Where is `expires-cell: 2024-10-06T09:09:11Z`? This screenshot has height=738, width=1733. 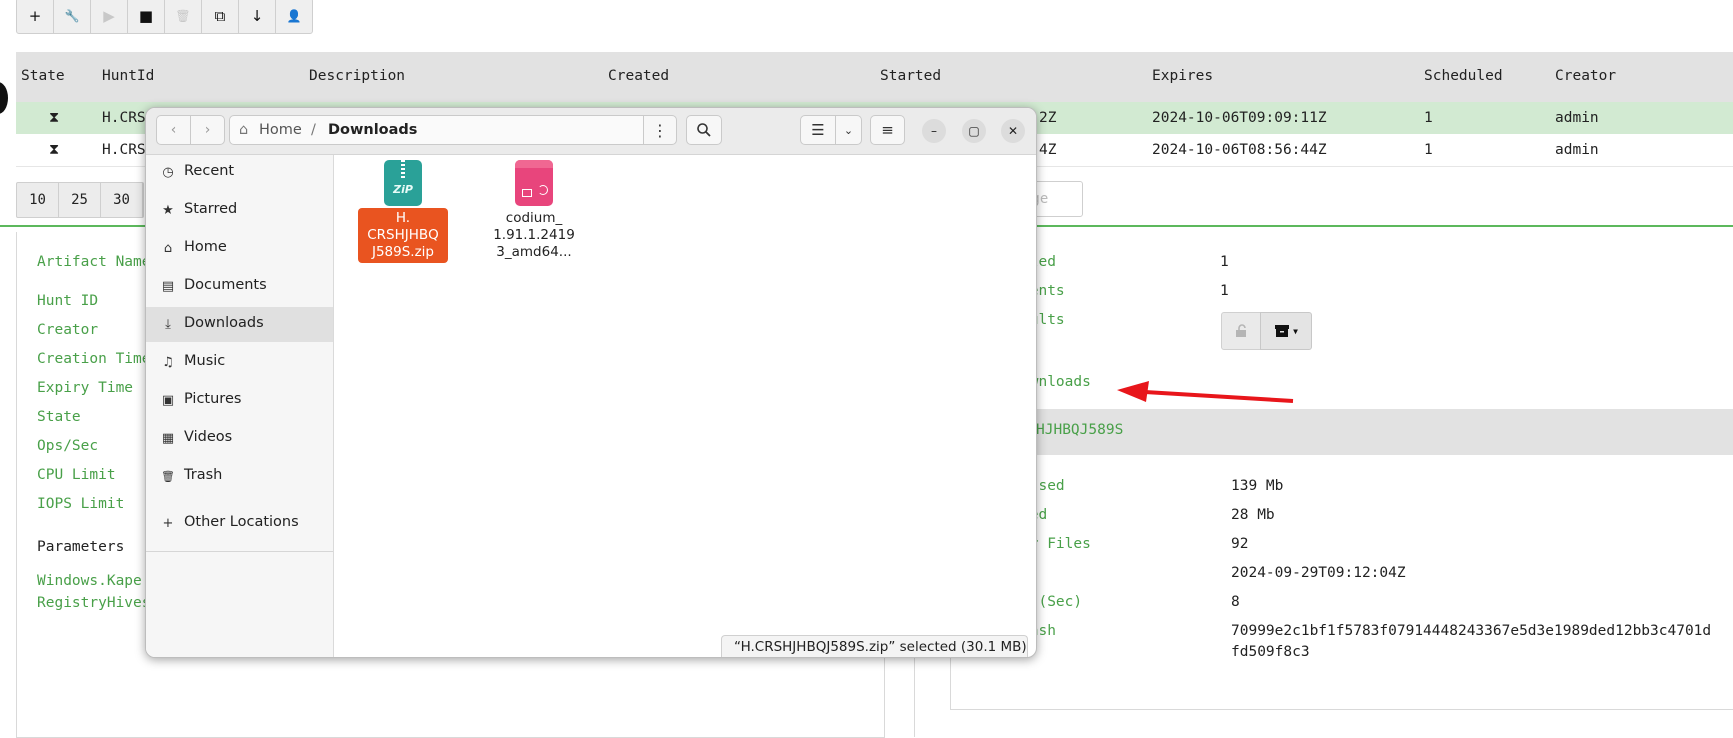
expires-cell: 2024-10-06T09:09:11Z is located at coordinates (1239, 118).